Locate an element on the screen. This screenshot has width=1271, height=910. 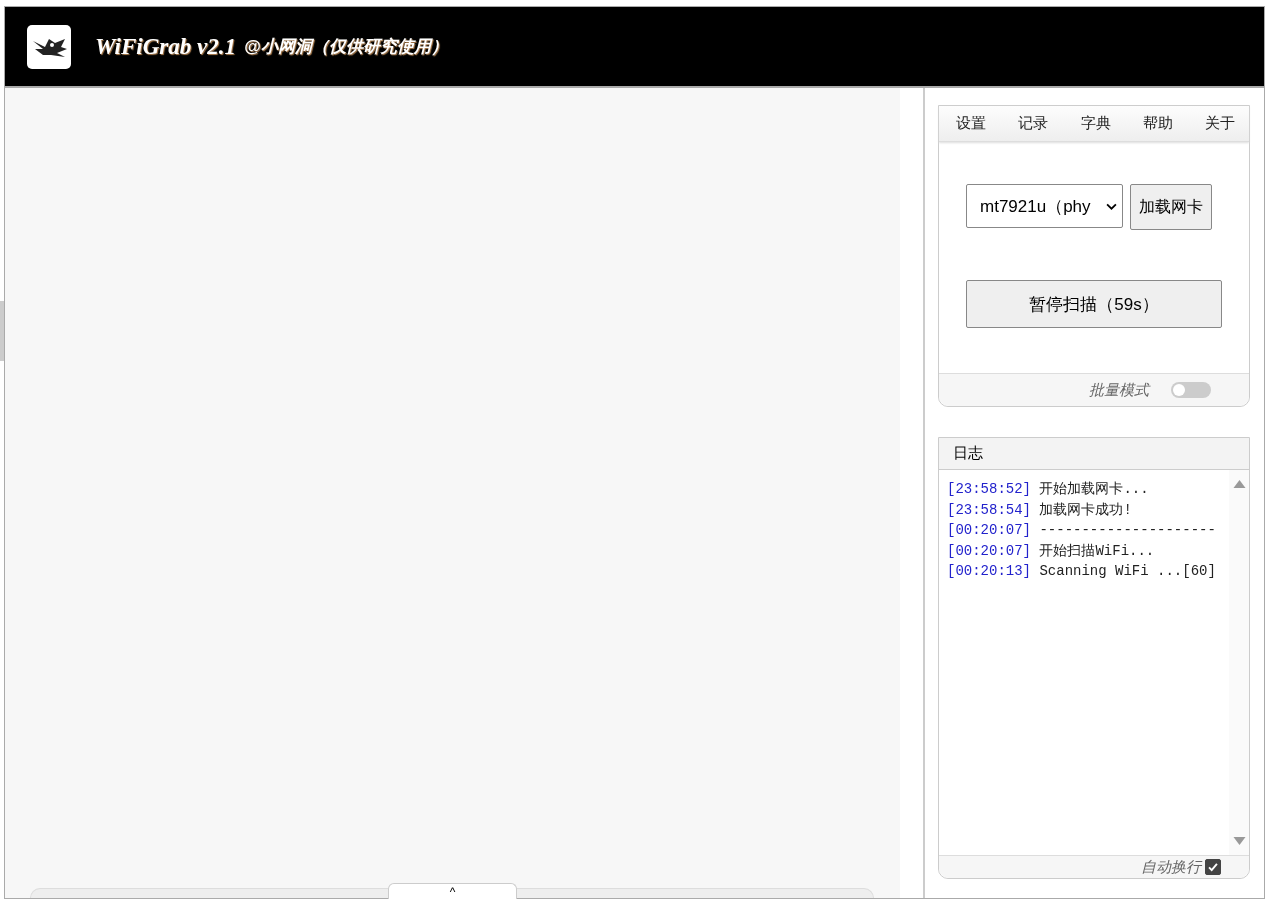
menu-item: 帮助 is located at coordinates (1157, 123).